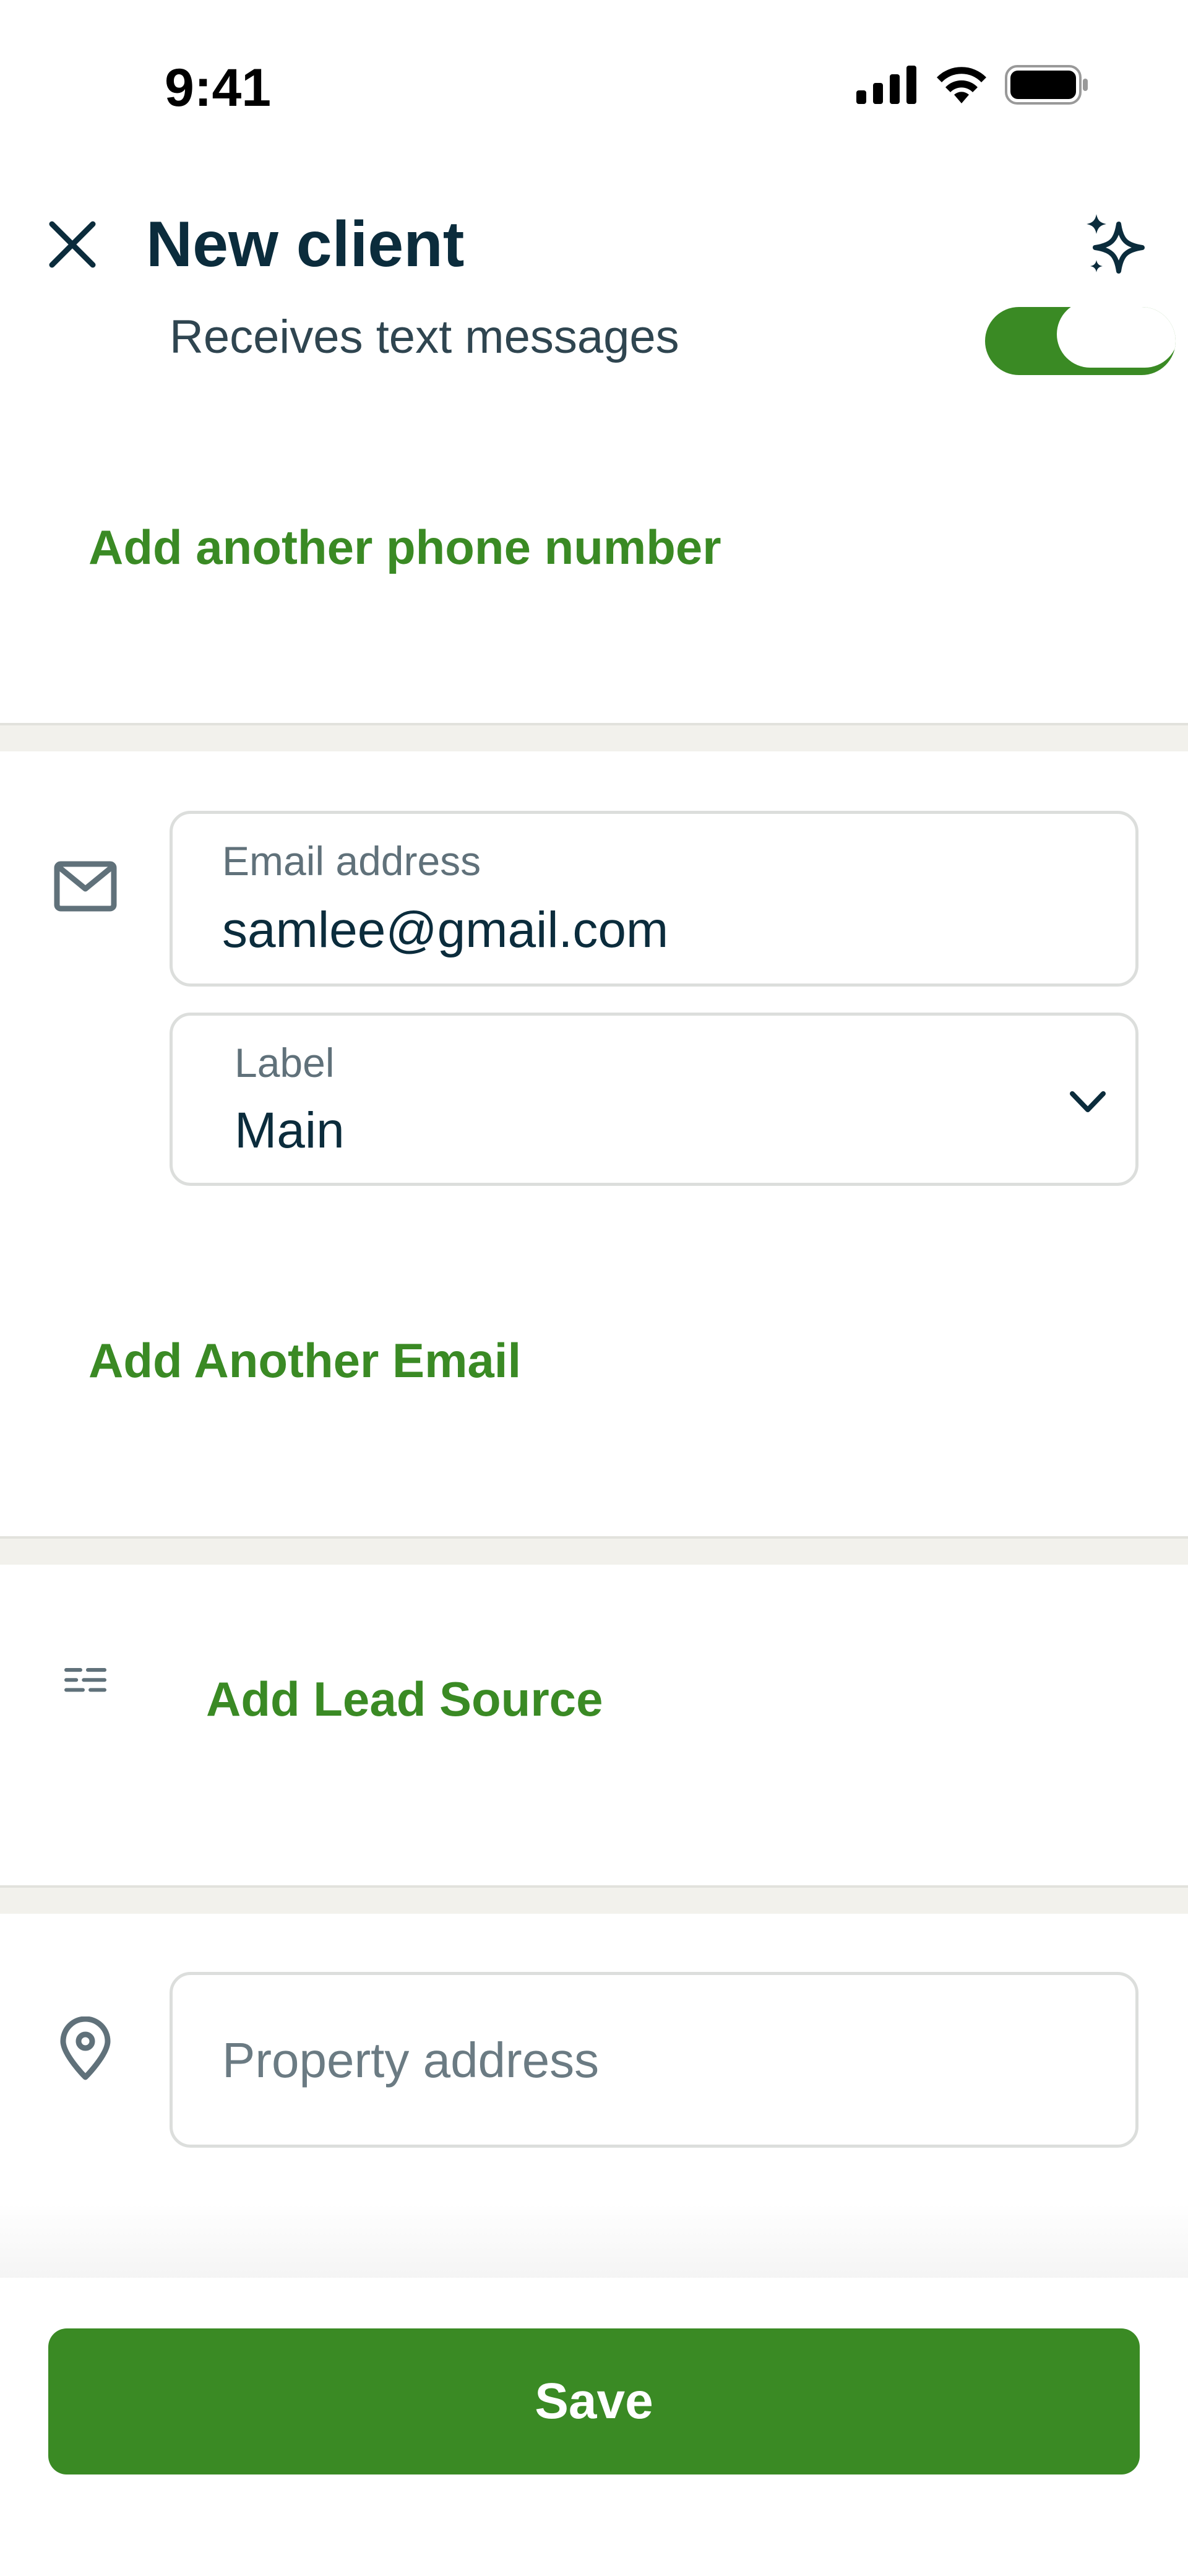 The width and height of the screenshot is (1188, 2576). Describe the element at coordinates (85, 1680) in the screenshot. I see `lead-source-icon` at that location.